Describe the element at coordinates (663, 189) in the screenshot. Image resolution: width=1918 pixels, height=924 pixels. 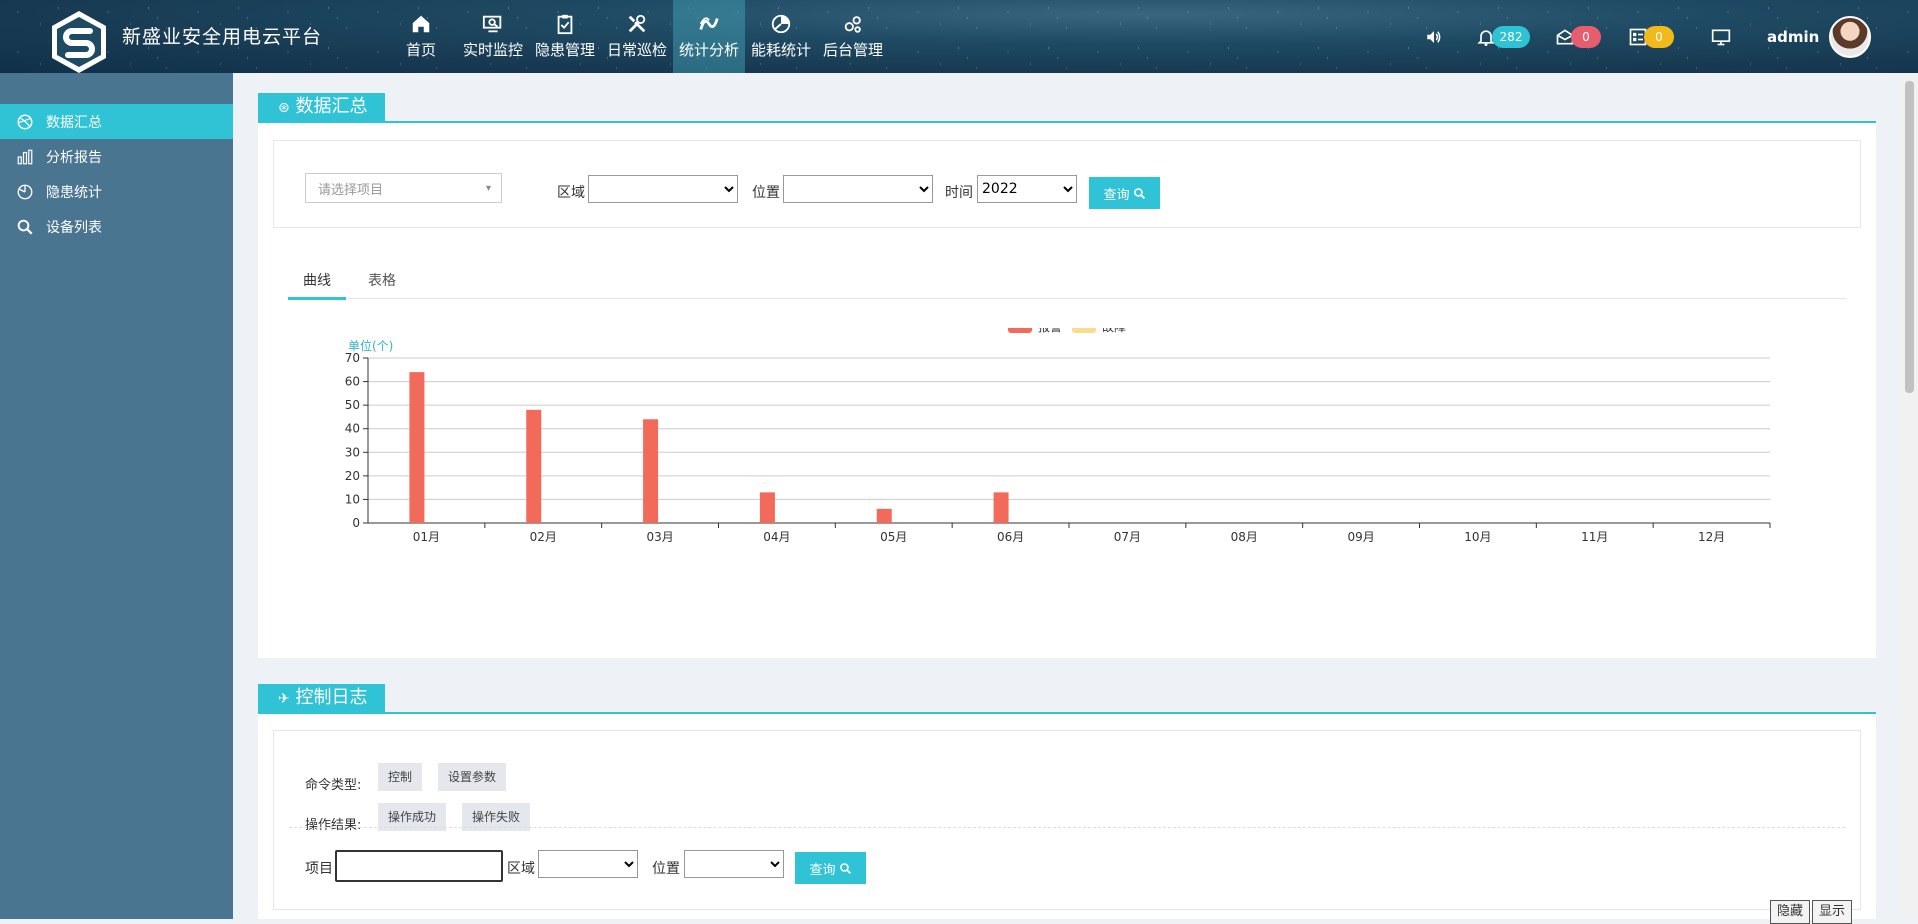
I see `area-select` at that location.